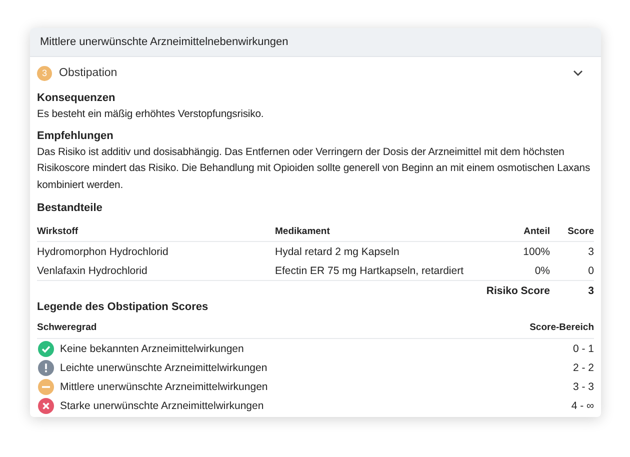  Describe the element at coordinates (164, 386) in the screenshot. I see `severity-label: Mittlere unerwünschte Arzneimittelwirkungen` at that location.